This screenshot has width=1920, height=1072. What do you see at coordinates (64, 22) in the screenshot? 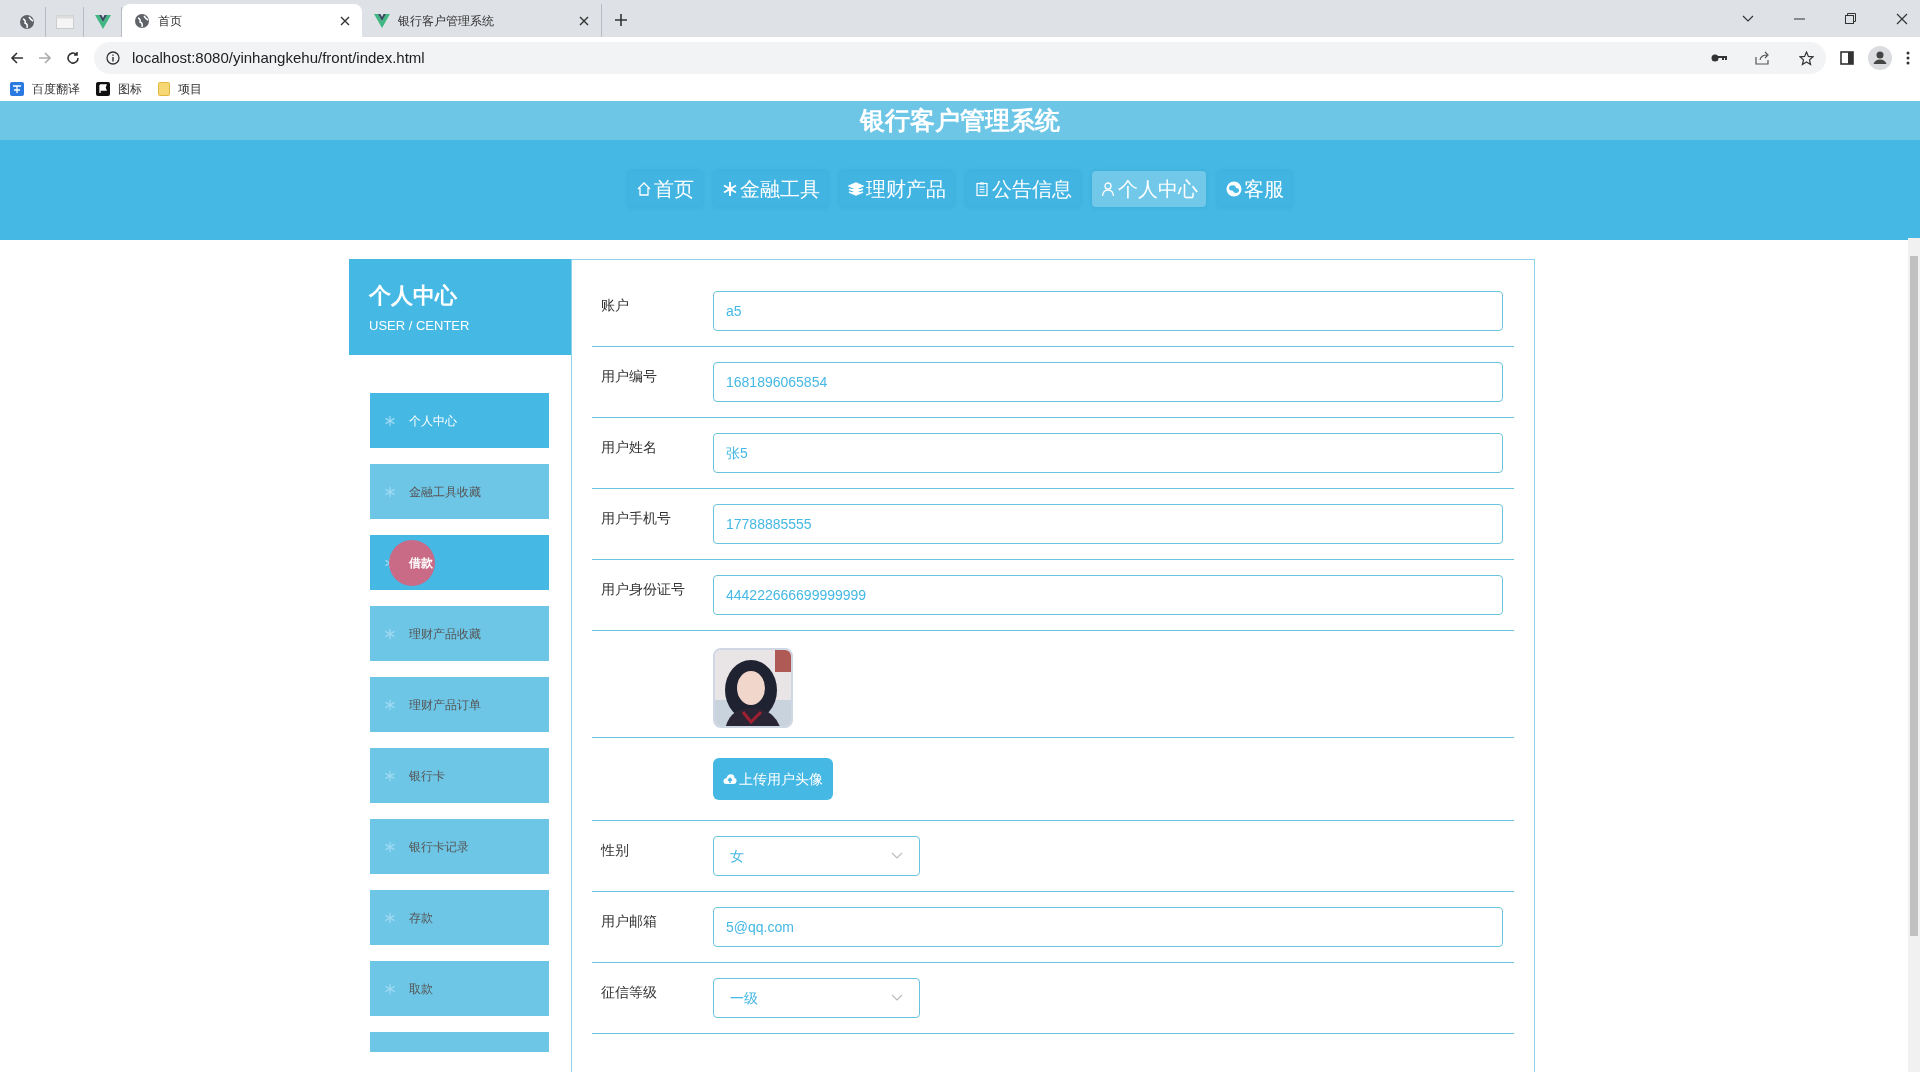
I see `page-icon` at bounding box center [64, 22].